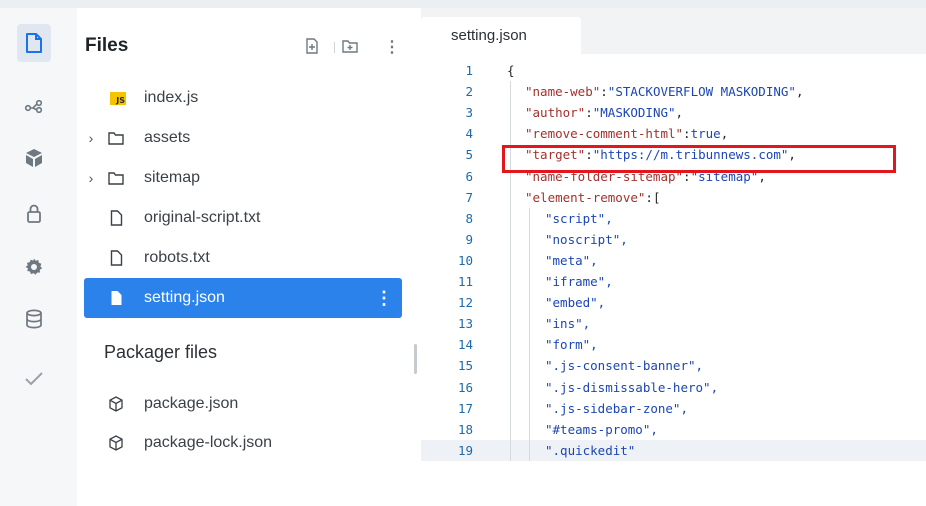  Describe the element at coordinates (243, 178) in the screenshot. I see `folder-row-sitemap: › sitemap` at that location.